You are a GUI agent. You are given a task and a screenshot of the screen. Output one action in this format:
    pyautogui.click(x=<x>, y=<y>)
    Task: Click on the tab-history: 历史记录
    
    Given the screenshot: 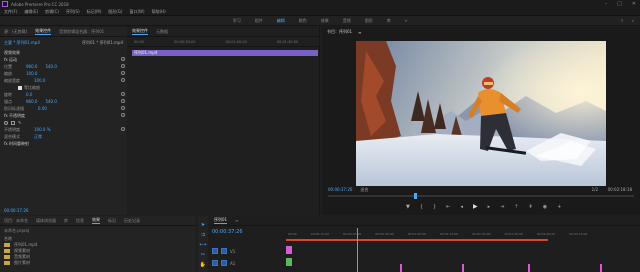 What is the action you would take?
    pyautogui.click(x=132, y=221)
    